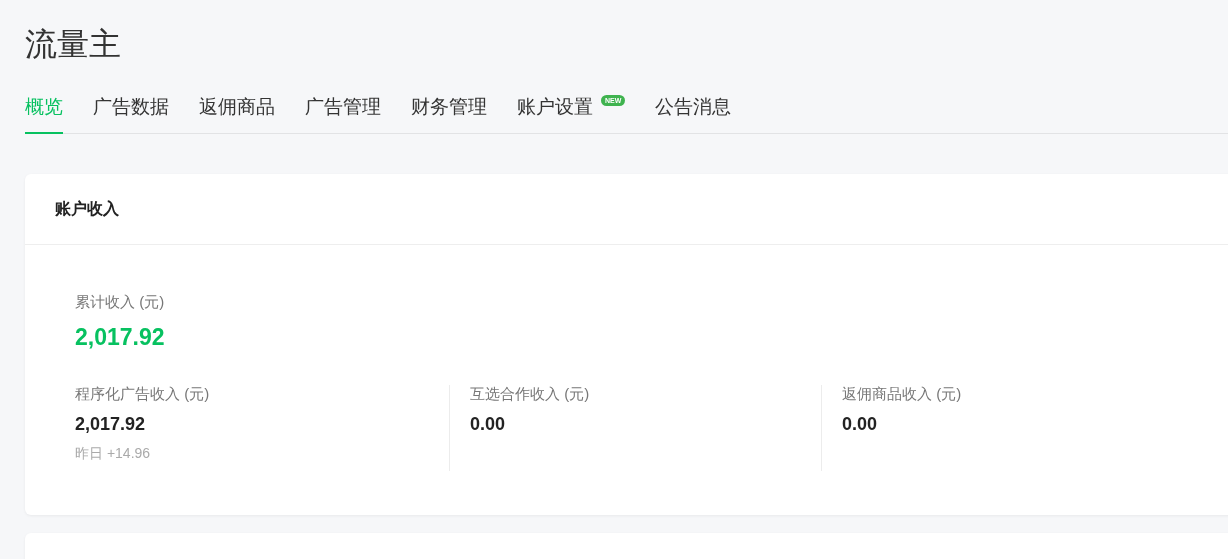 The width and height of the screenshot is (1228, 559). Describe the element at coordinates (120, 302) in the screenshot. I see `stat-label: 累计收入 (元)` at that location.